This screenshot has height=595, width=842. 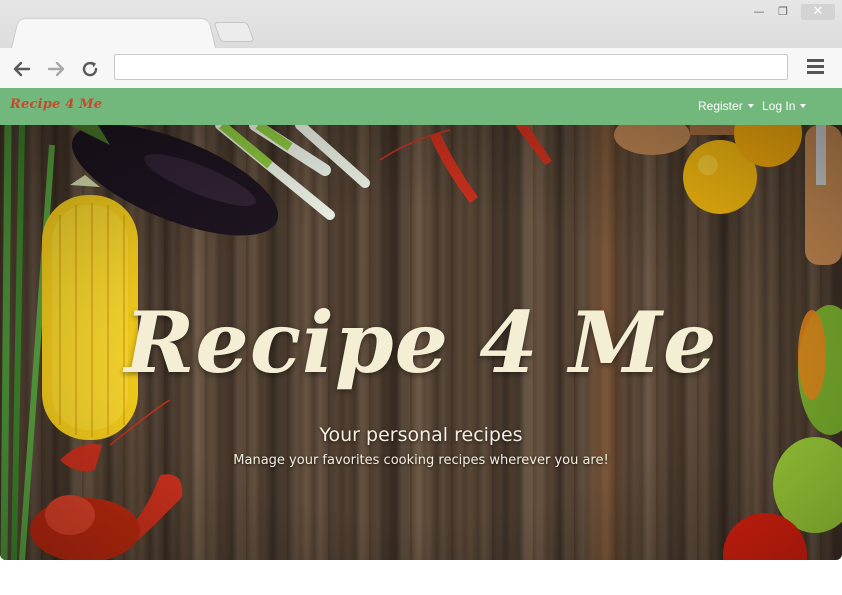 I want to click on site-navbar: Recipe 4 Me Register Log In, so click(x=421, y=106).